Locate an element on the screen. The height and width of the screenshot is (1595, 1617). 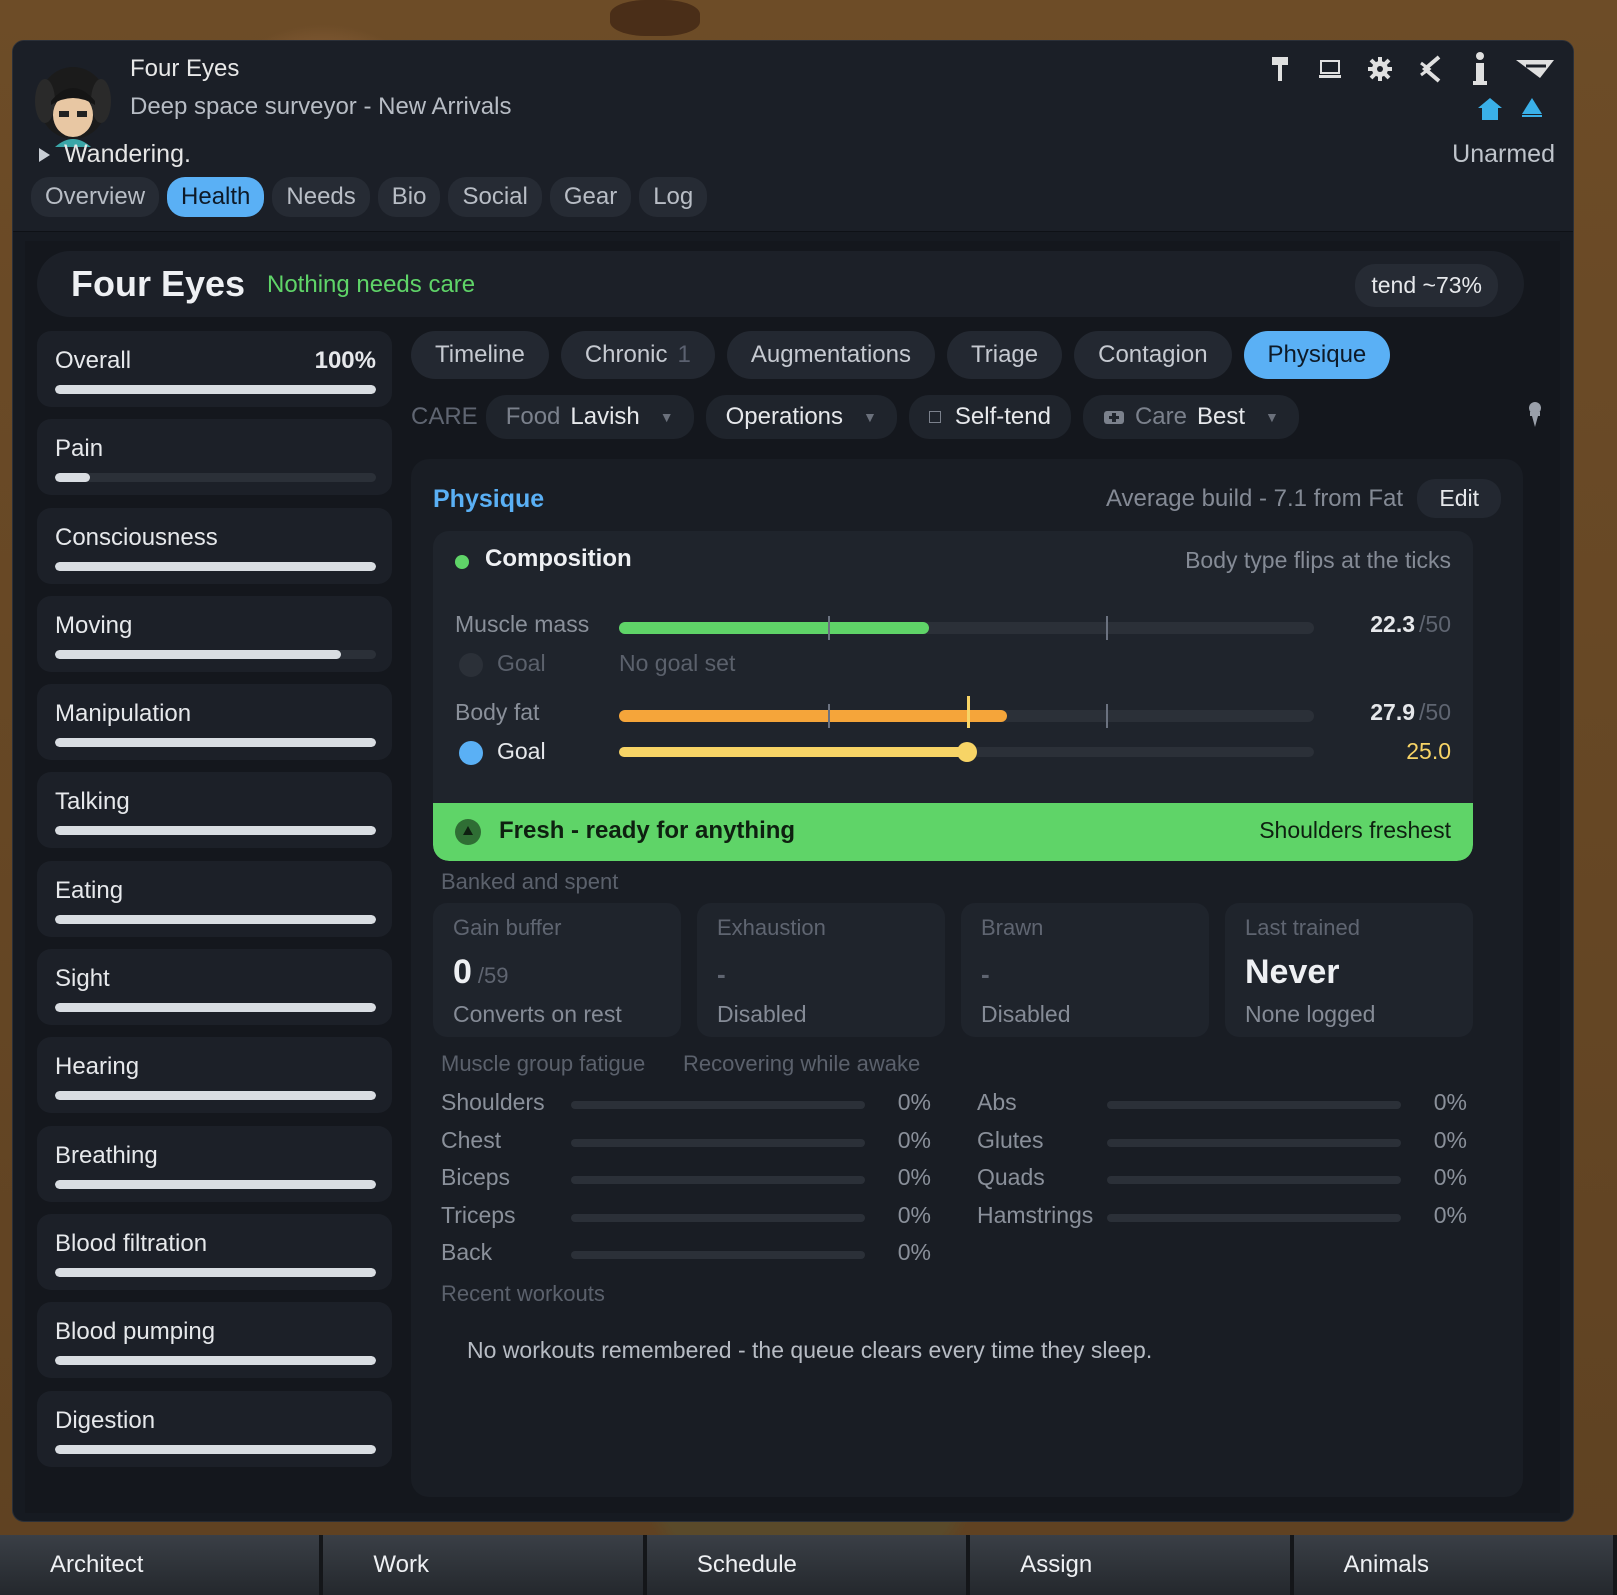
fat-goal-radio is located at coordinates (471, 753).